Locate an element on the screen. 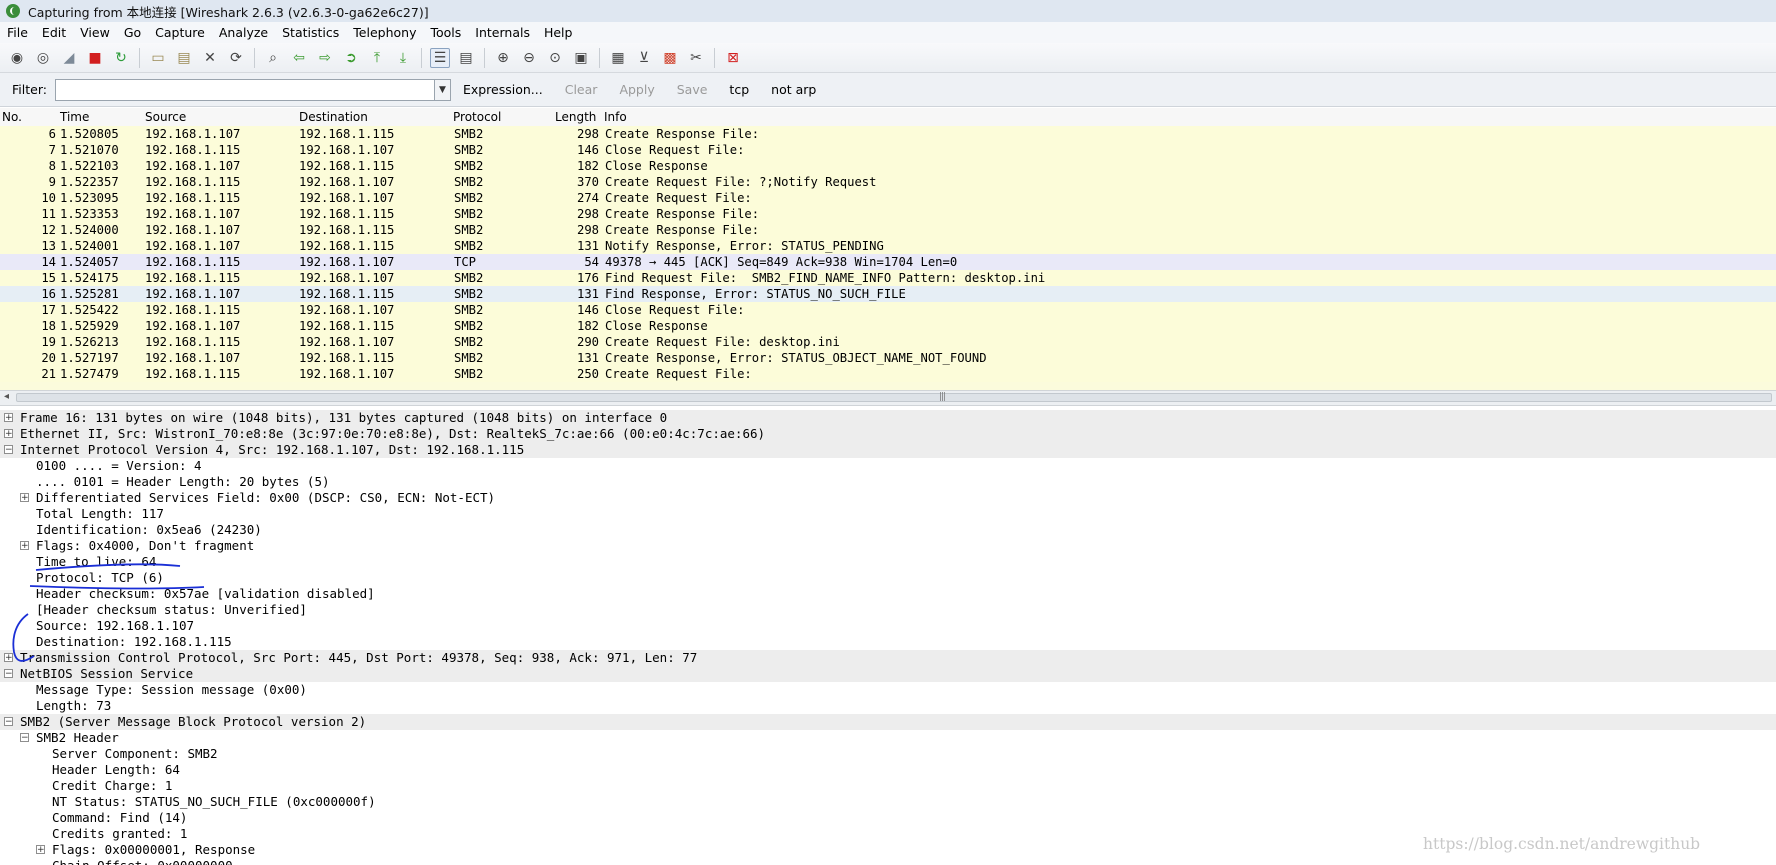 The width and height of the screenshot is (1776, 865). detail-row: Message Type: Session message (0x00) is located at coordinates (888, 690).